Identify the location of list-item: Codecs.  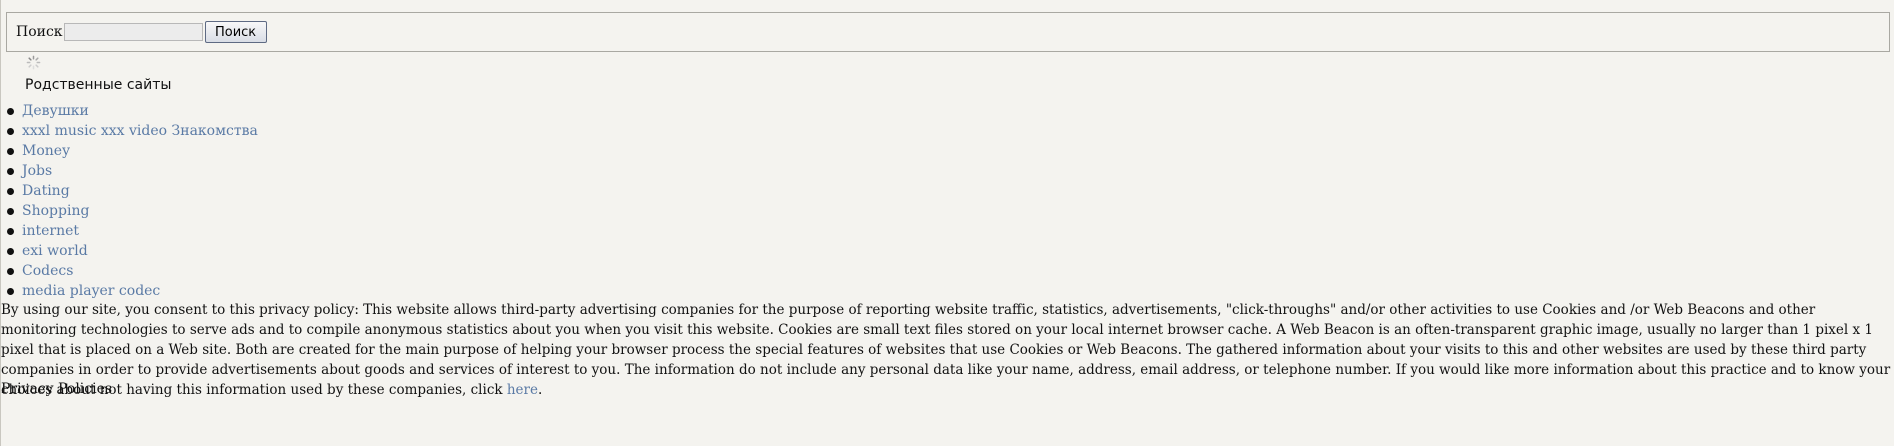
(132, 271).